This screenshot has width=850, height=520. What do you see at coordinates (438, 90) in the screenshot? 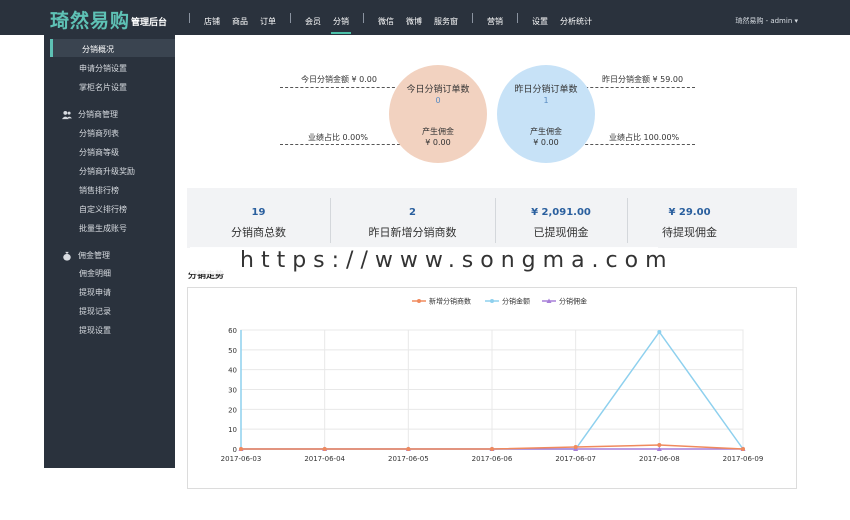
I see `circle-title: 今日分销订单数` at bounding box center [438, 90].